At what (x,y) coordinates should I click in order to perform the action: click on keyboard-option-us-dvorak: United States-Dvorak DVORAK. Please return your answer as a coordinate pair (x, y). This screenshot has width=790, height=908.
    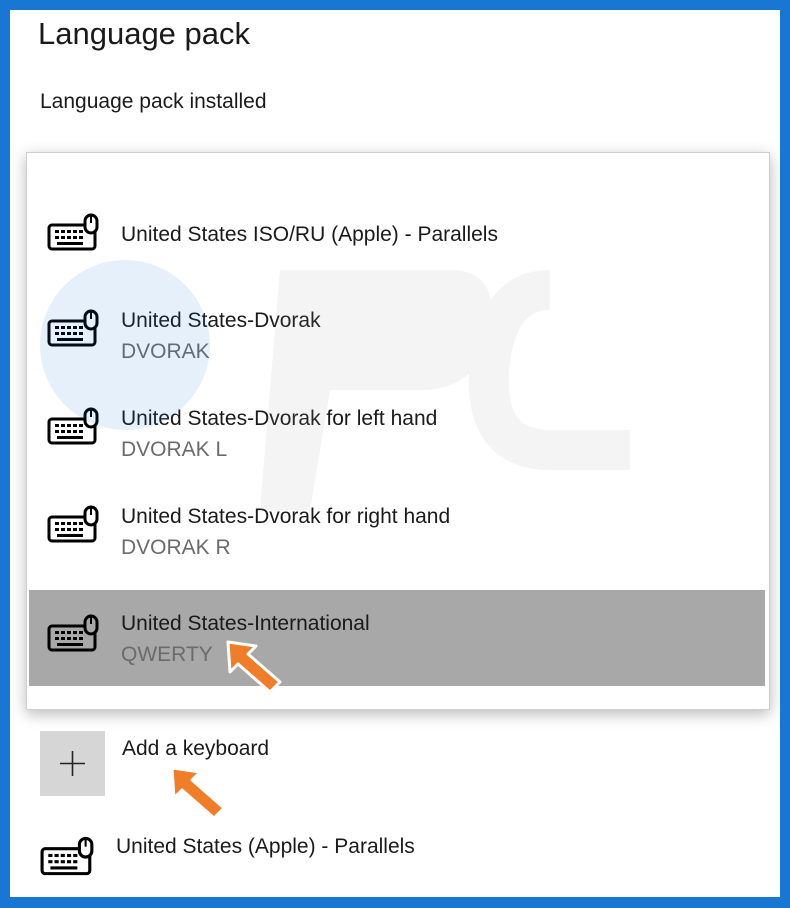
    Looking at the image, I should click on (397, 331).